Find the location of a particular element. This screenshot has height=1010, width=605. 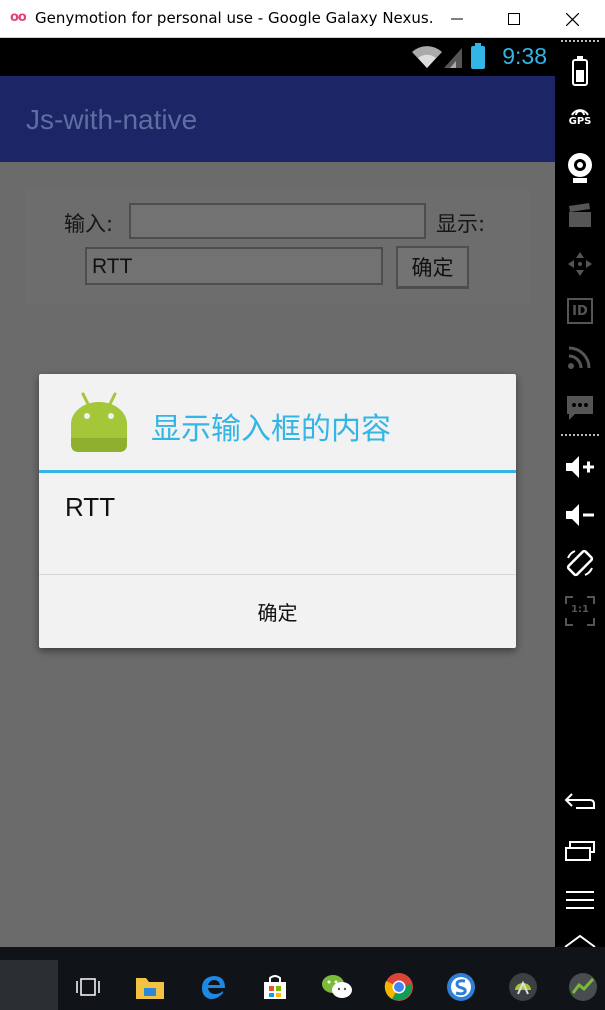

start-area is located at coordinates (29, 985).